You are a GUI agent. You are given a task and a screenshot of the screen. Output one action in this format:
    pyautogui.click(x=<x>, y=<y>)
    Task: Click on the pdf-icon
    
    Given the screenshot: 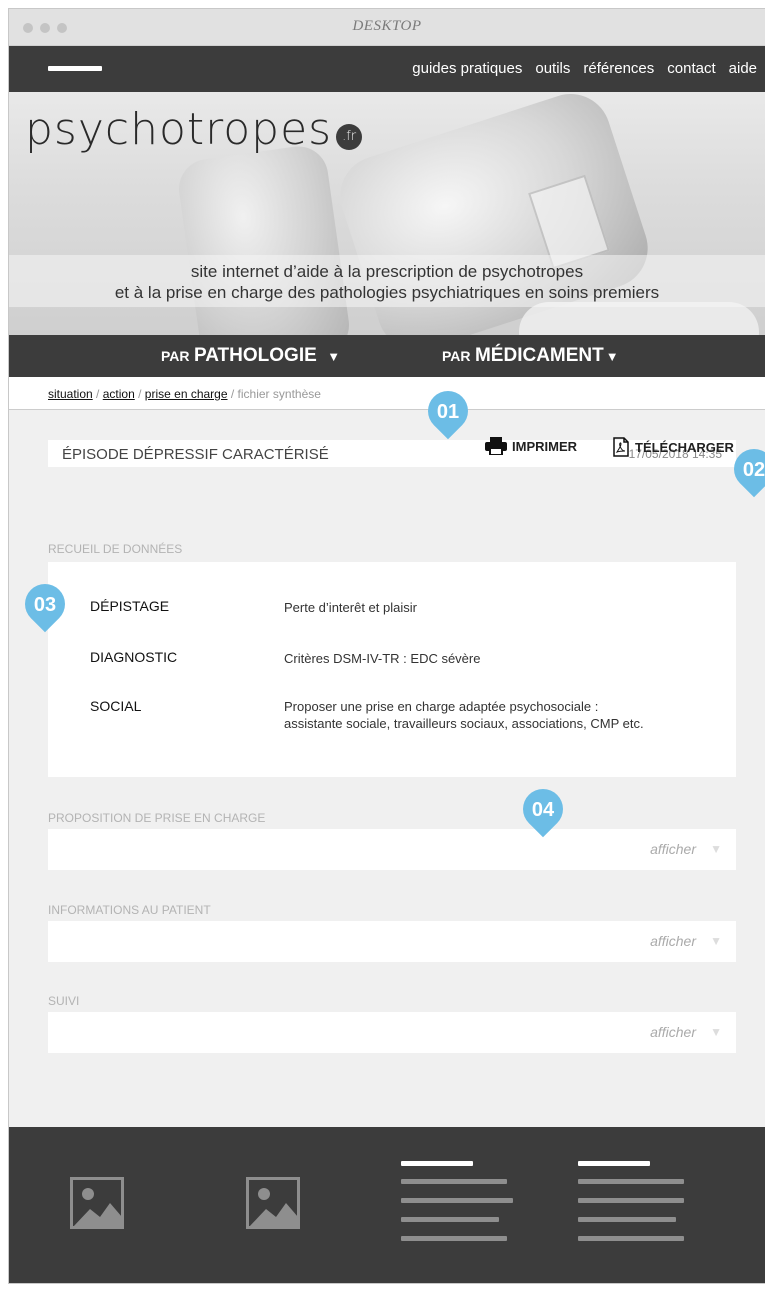 What is the action you would take?
    pyautogui.click(x=621, y=447)
    